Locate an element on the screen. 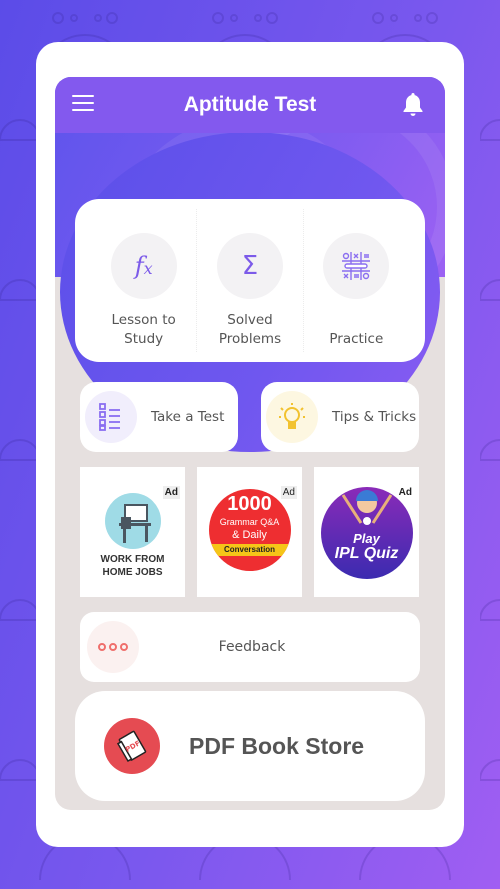  ad-number: 1000 is located at coordinates (249, 504).